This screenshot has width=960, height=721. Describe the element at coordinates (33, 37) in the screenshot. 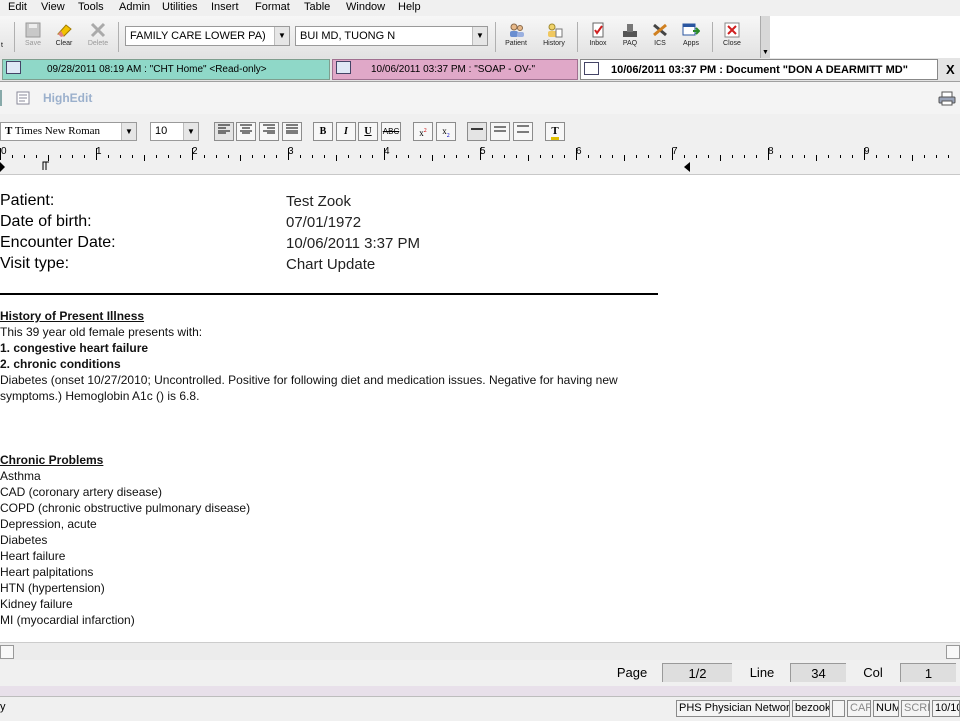

I see `save-button: Save` at that location.